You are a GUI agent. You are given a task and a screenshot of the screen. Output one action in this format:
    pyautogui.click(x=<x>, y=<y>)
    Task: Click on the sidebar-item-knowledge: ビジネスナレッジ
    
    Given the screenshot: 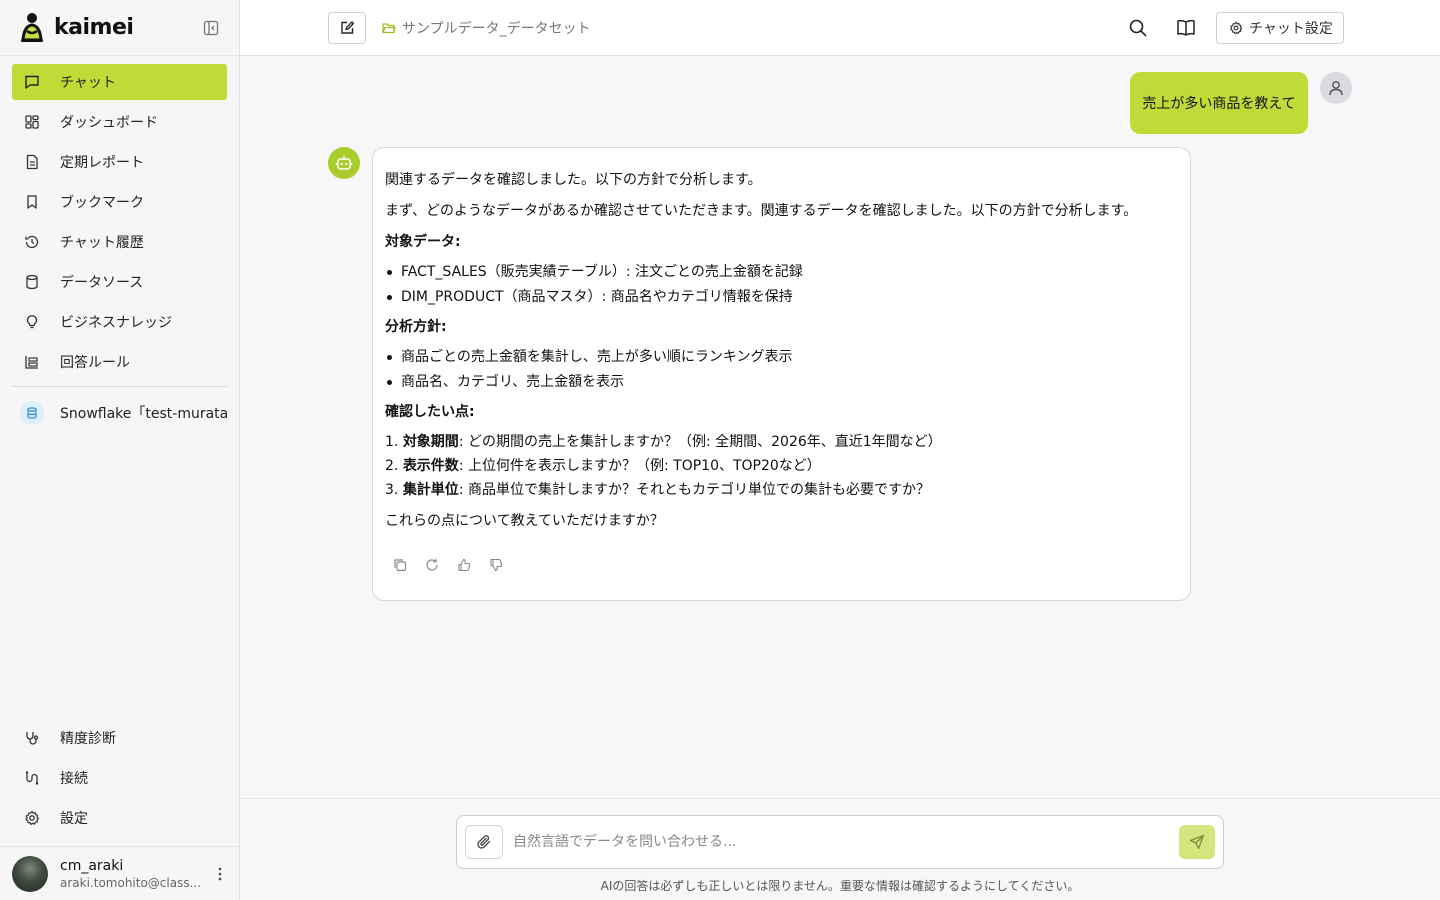 What is the action you would take?
    pyautogui.click(x=119, y=322)
    